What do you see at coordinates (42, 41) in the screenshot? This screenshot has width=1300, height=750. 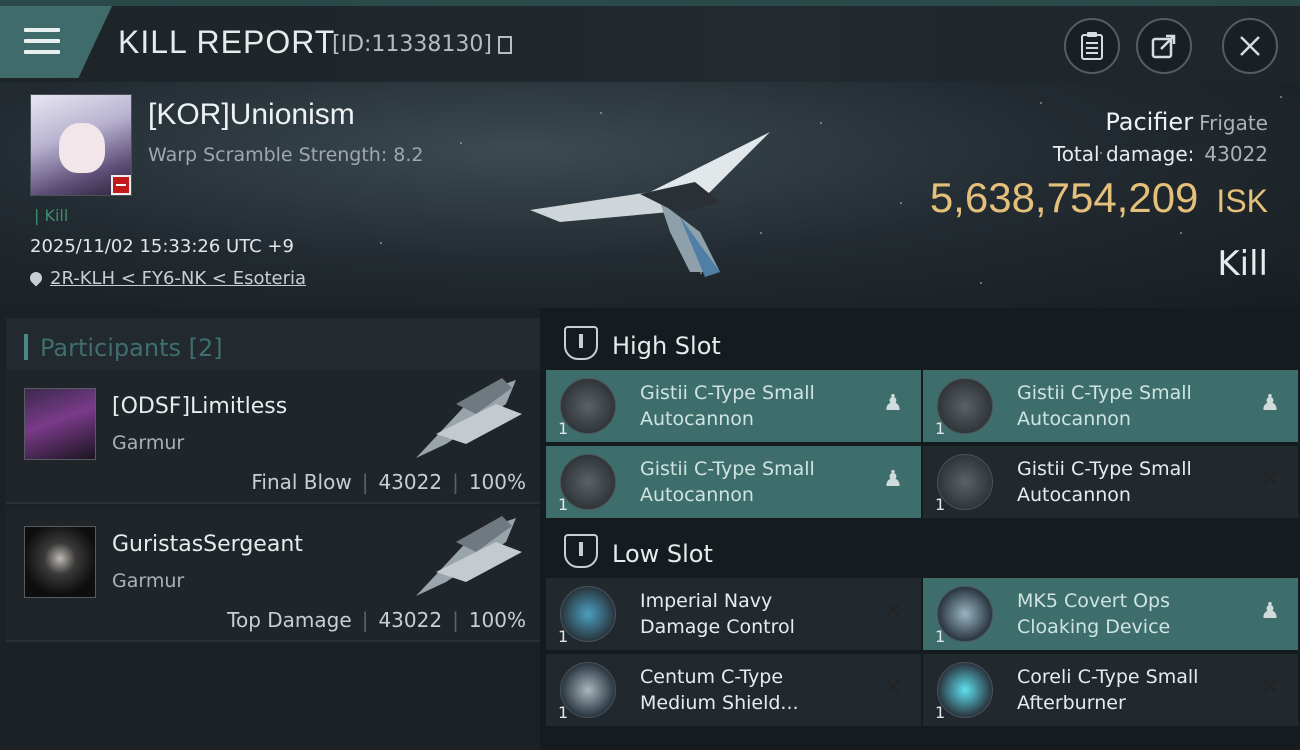 I see `hamburger-icon` at bounding box center [42, 41].